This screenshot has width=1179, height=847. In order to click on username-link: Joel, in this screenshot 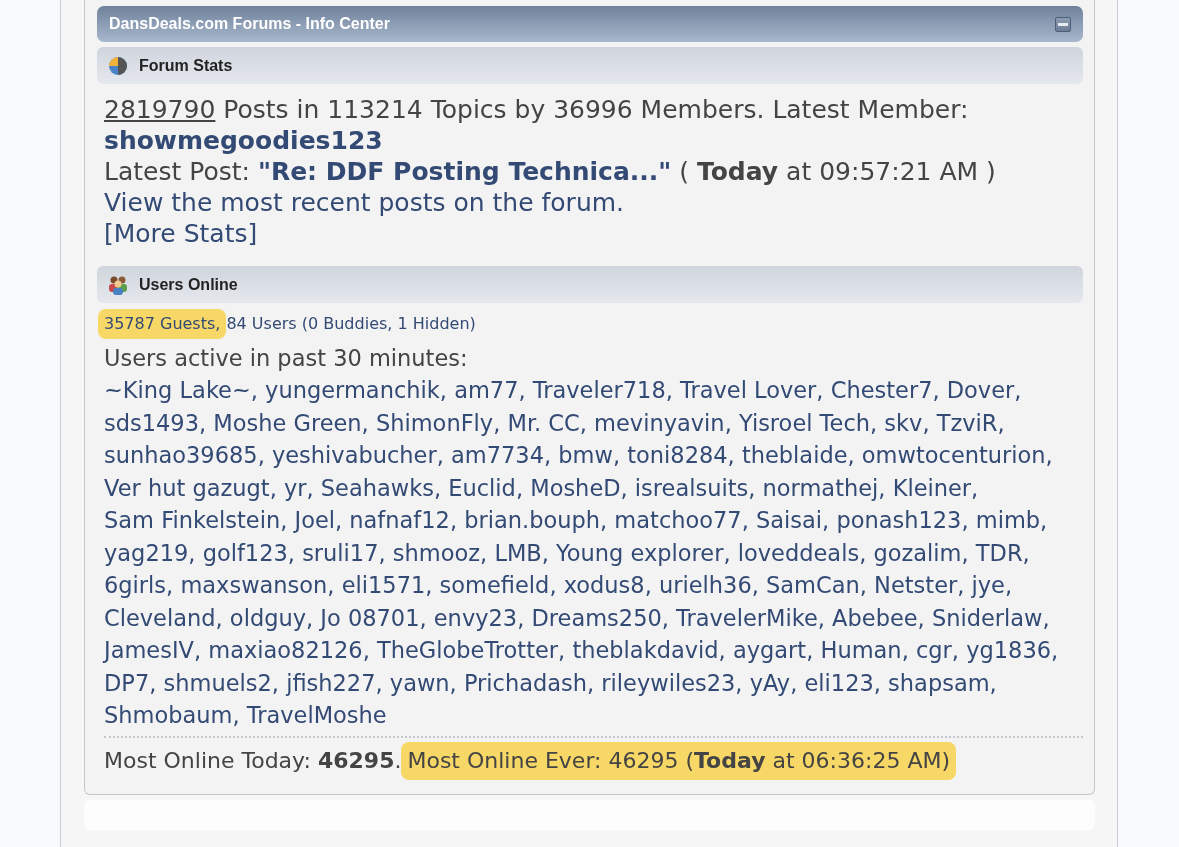, I will do `click(318, 520)`.